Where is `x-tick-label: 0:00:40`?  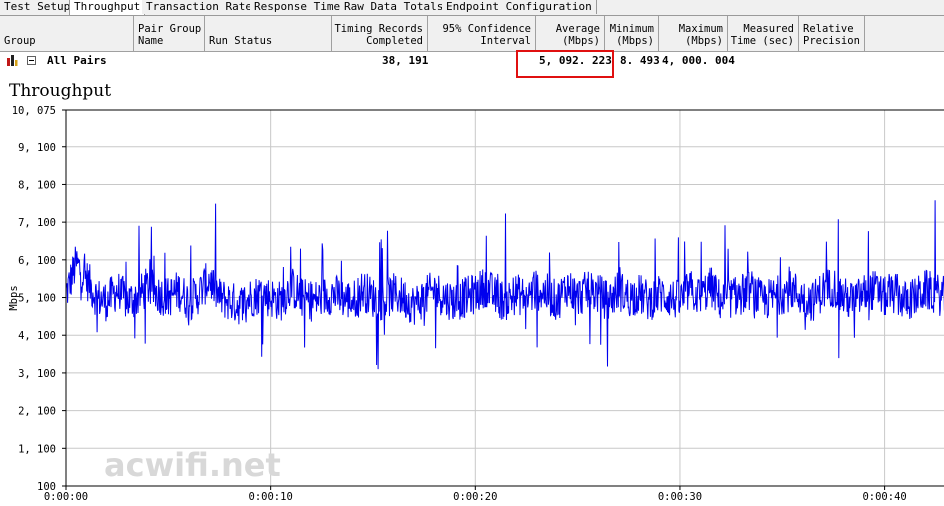 x-tick-label: 0:00:40 is located at coordinates (884, 497).